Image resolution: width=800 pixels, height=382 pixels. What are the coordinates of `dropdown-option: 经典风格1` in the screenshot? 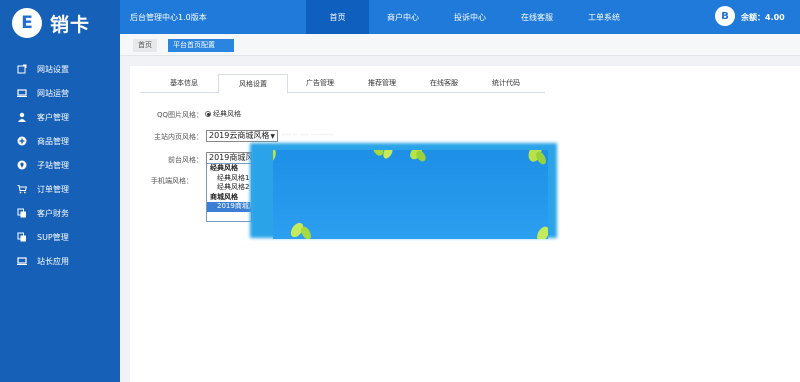 It's located at (229, 179).